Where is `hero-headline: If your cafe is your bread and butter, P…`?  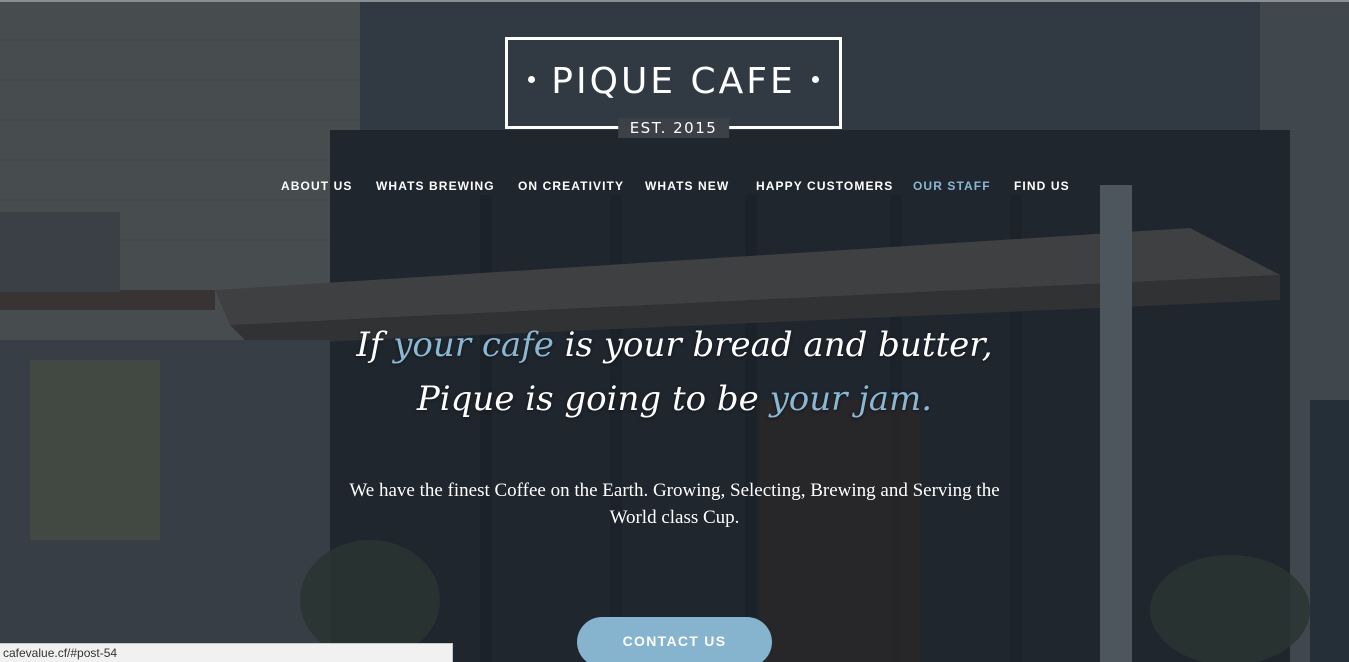 hero-headline: If your cafe is your bread and butter, P… is located at coordinates (674, 372).